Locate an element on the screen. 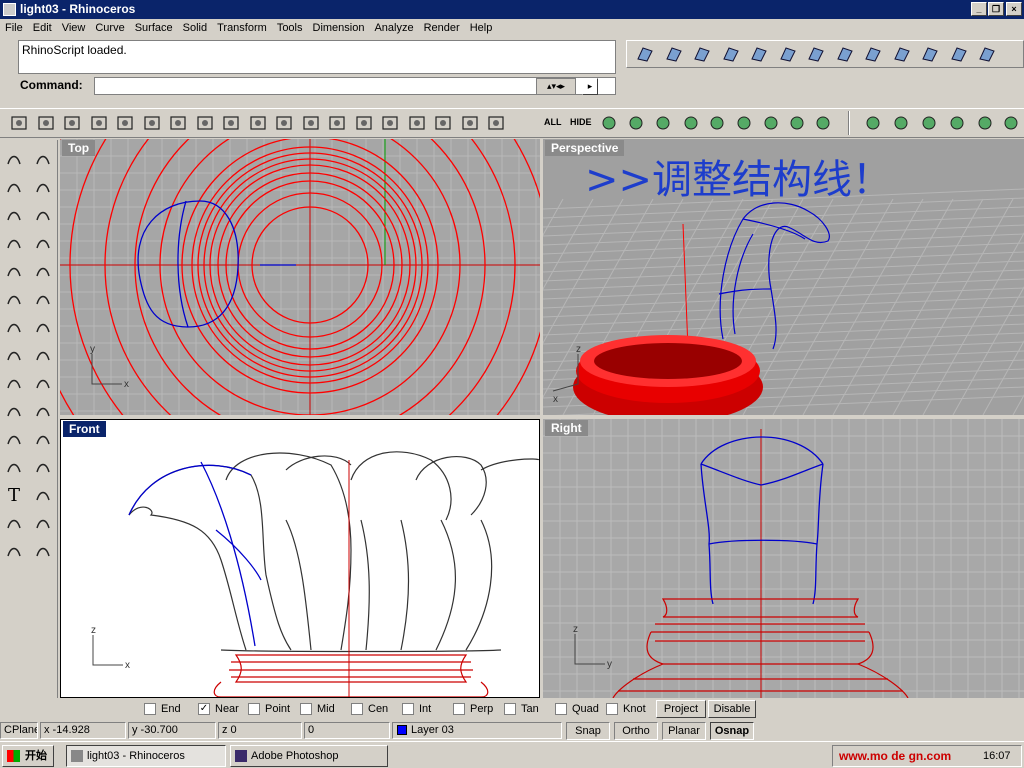 The height and width of the screenshot is (768, 1024). viewport-title-right: Right is located at coordinates (566, 428).